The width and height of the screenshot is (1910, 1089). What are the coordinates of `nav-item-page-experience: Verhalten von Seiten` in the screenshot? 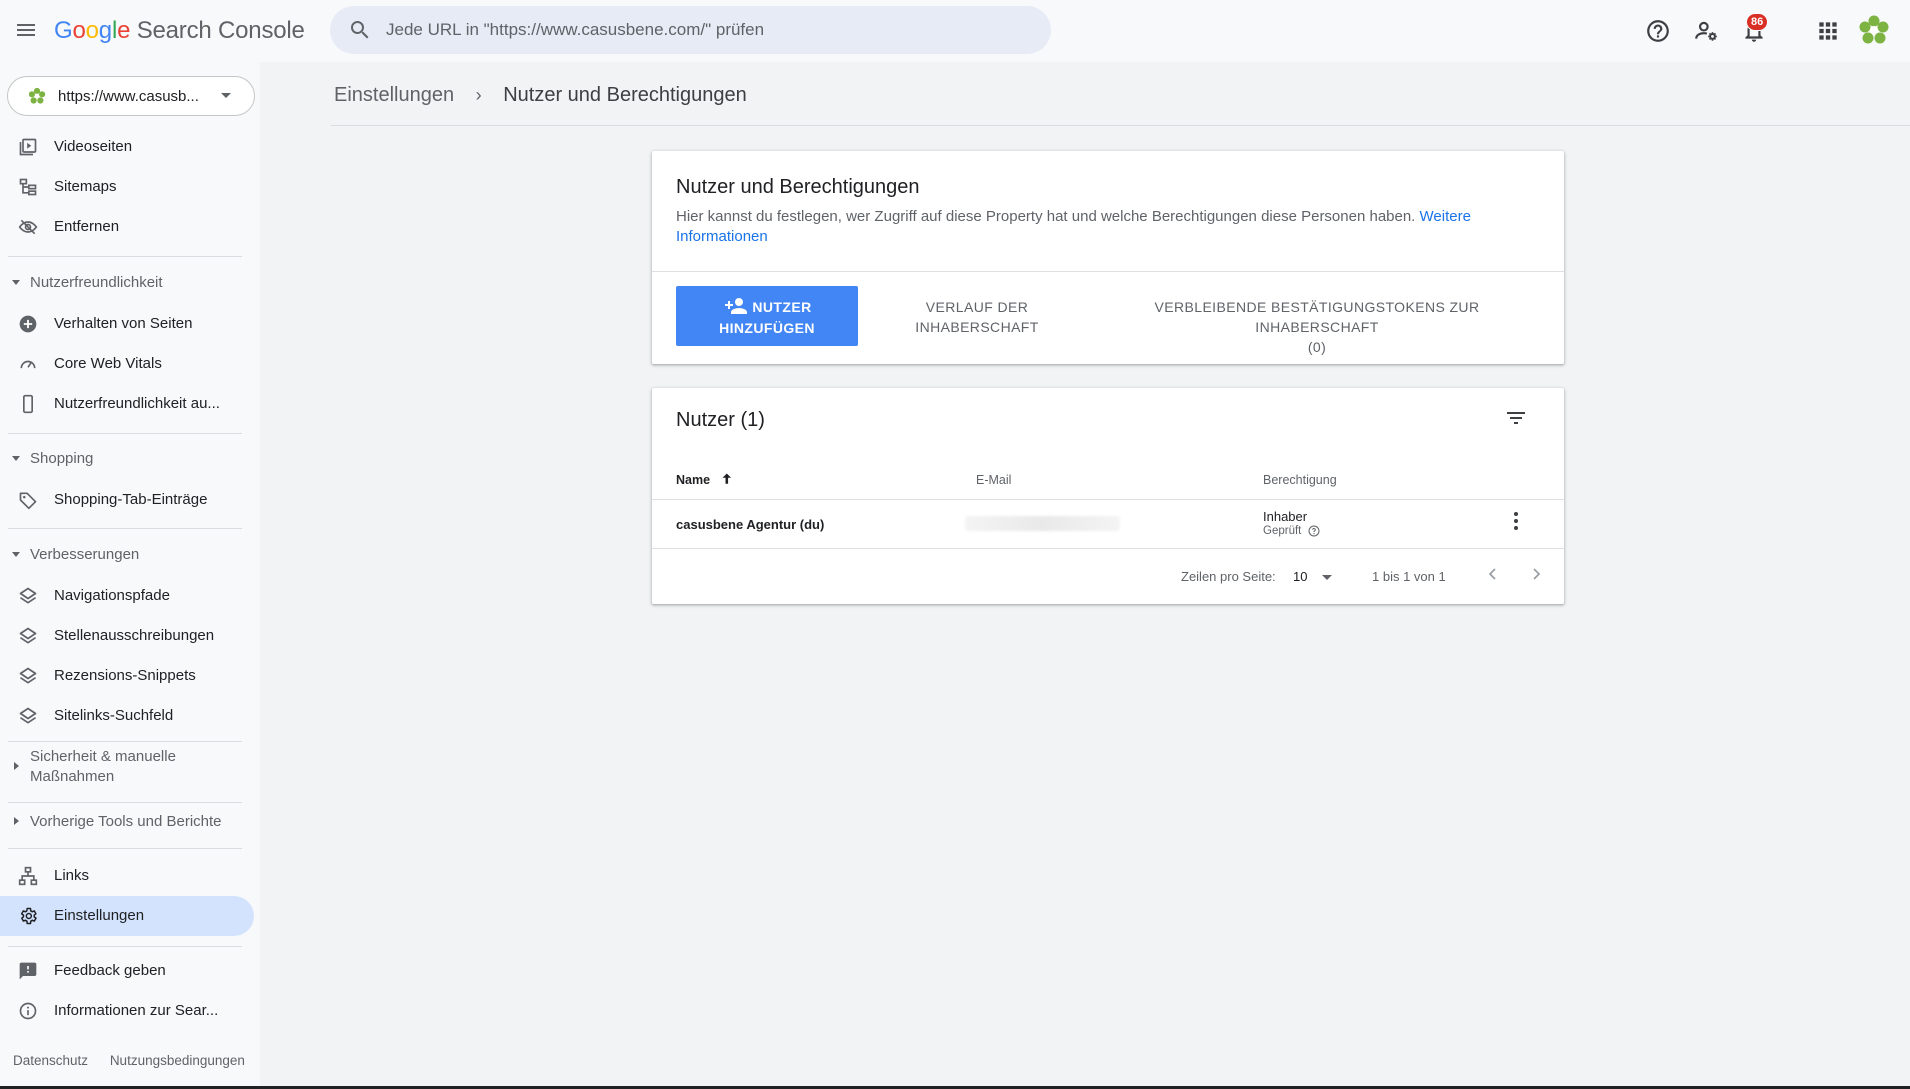 It's located at (127, 324).